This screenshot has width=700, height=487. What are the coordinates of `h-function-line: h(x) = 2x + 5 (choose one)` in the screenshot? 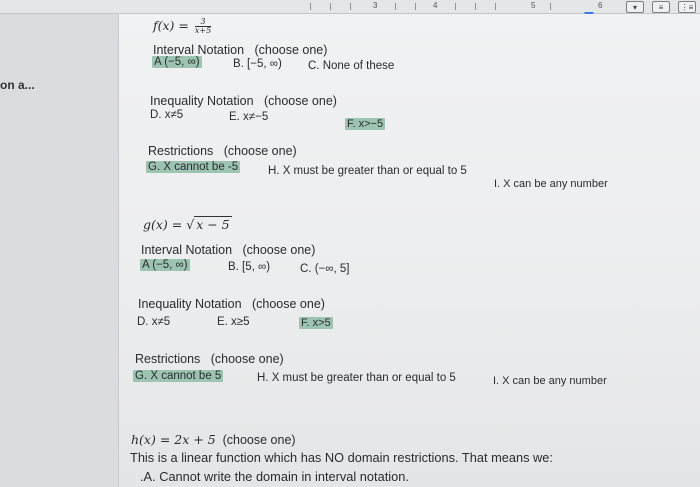 It's located at (213, 439).